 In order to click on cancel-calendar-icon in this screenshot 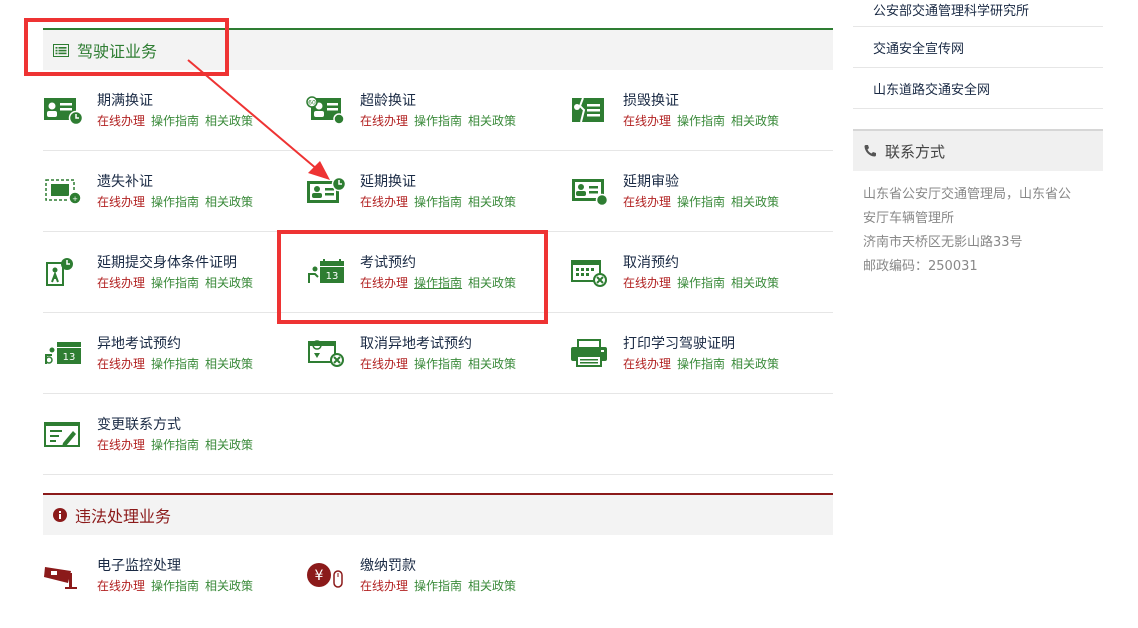, I will do `click(589, 272)`.